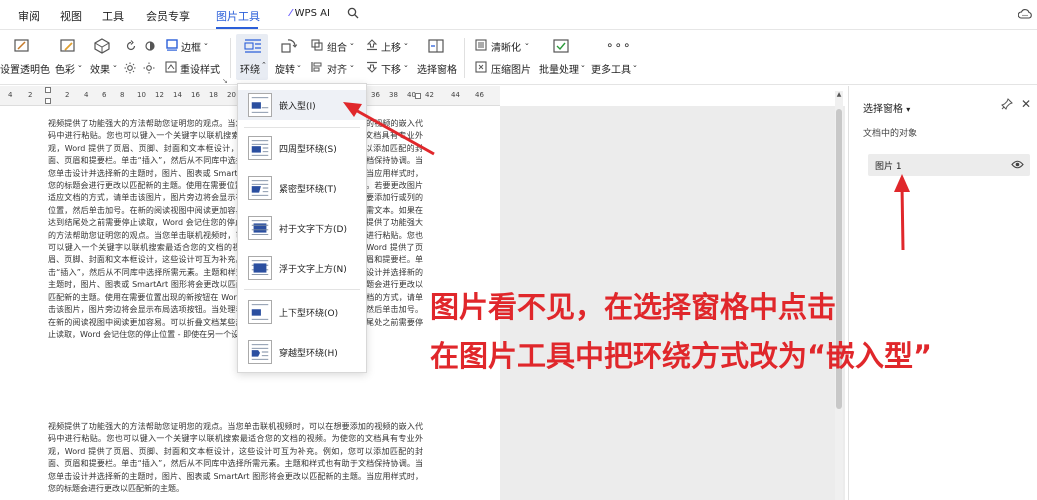 Image resolution: width=1037 pixels, height=500 pixels. What do you see at coordinates (352, 65) in the screenshot?
I see `align-dropdown-icon: ⌄` at bounding box center [352, 65].